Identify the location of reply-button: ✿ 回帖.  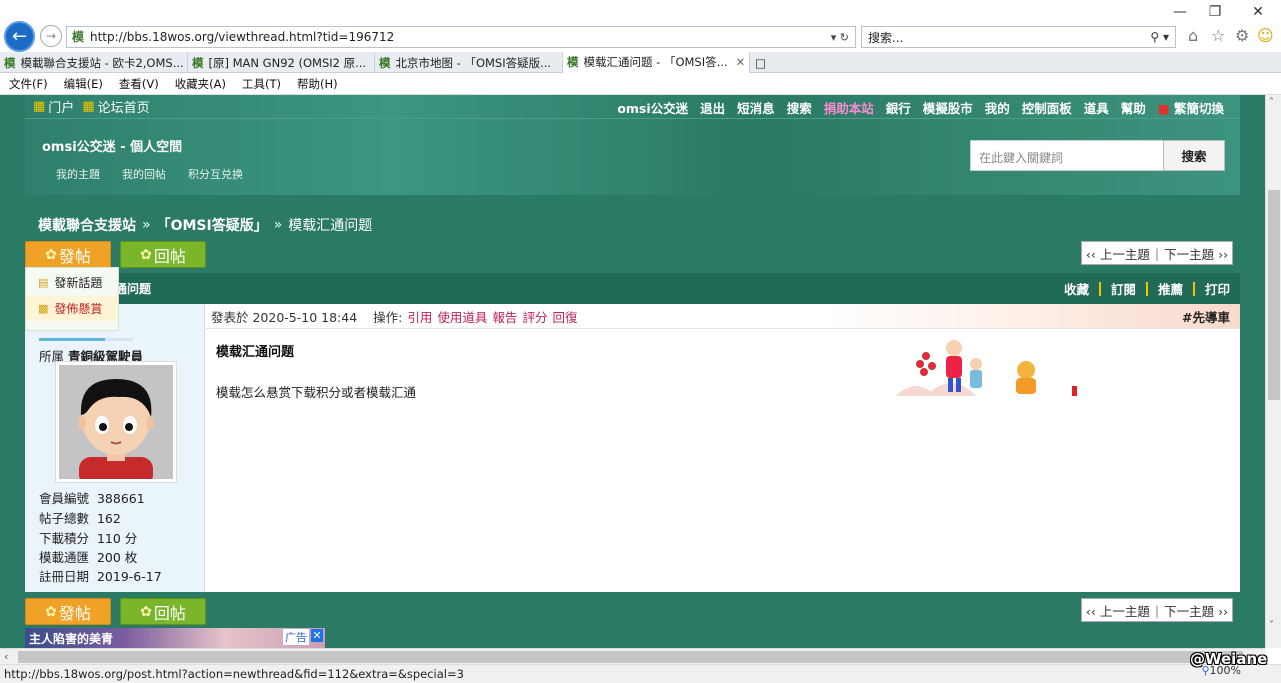
(163, 254).